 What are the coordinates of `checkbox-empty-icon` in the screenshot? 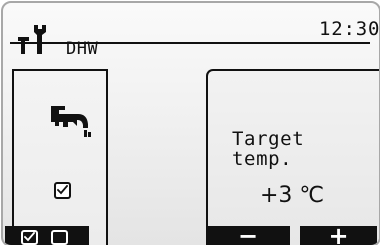 It's located at (59, 237).